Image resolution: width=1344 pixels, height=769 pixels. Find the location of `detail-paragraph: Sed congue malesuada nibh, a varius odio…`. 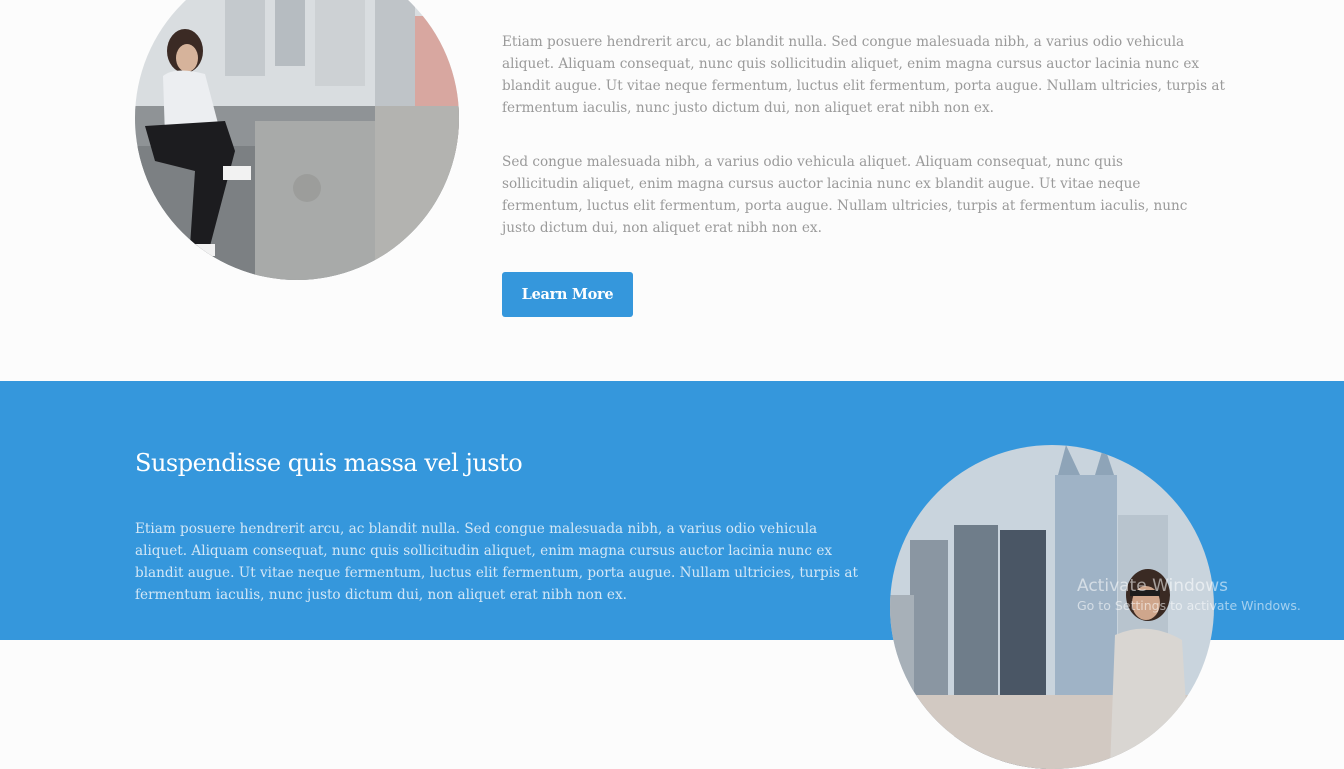

detail-paragraph: Sed congue malesuada nibh, a varius odio… is located at coordinates (845, 195).